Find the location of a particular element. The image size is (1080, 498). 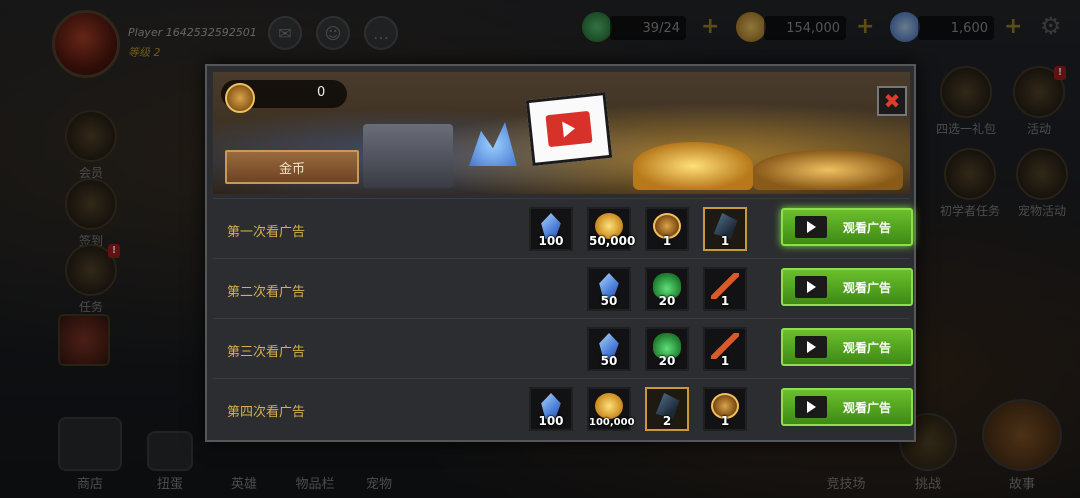

gold-tab-button: 金币 is located at coordinates (292, 167).